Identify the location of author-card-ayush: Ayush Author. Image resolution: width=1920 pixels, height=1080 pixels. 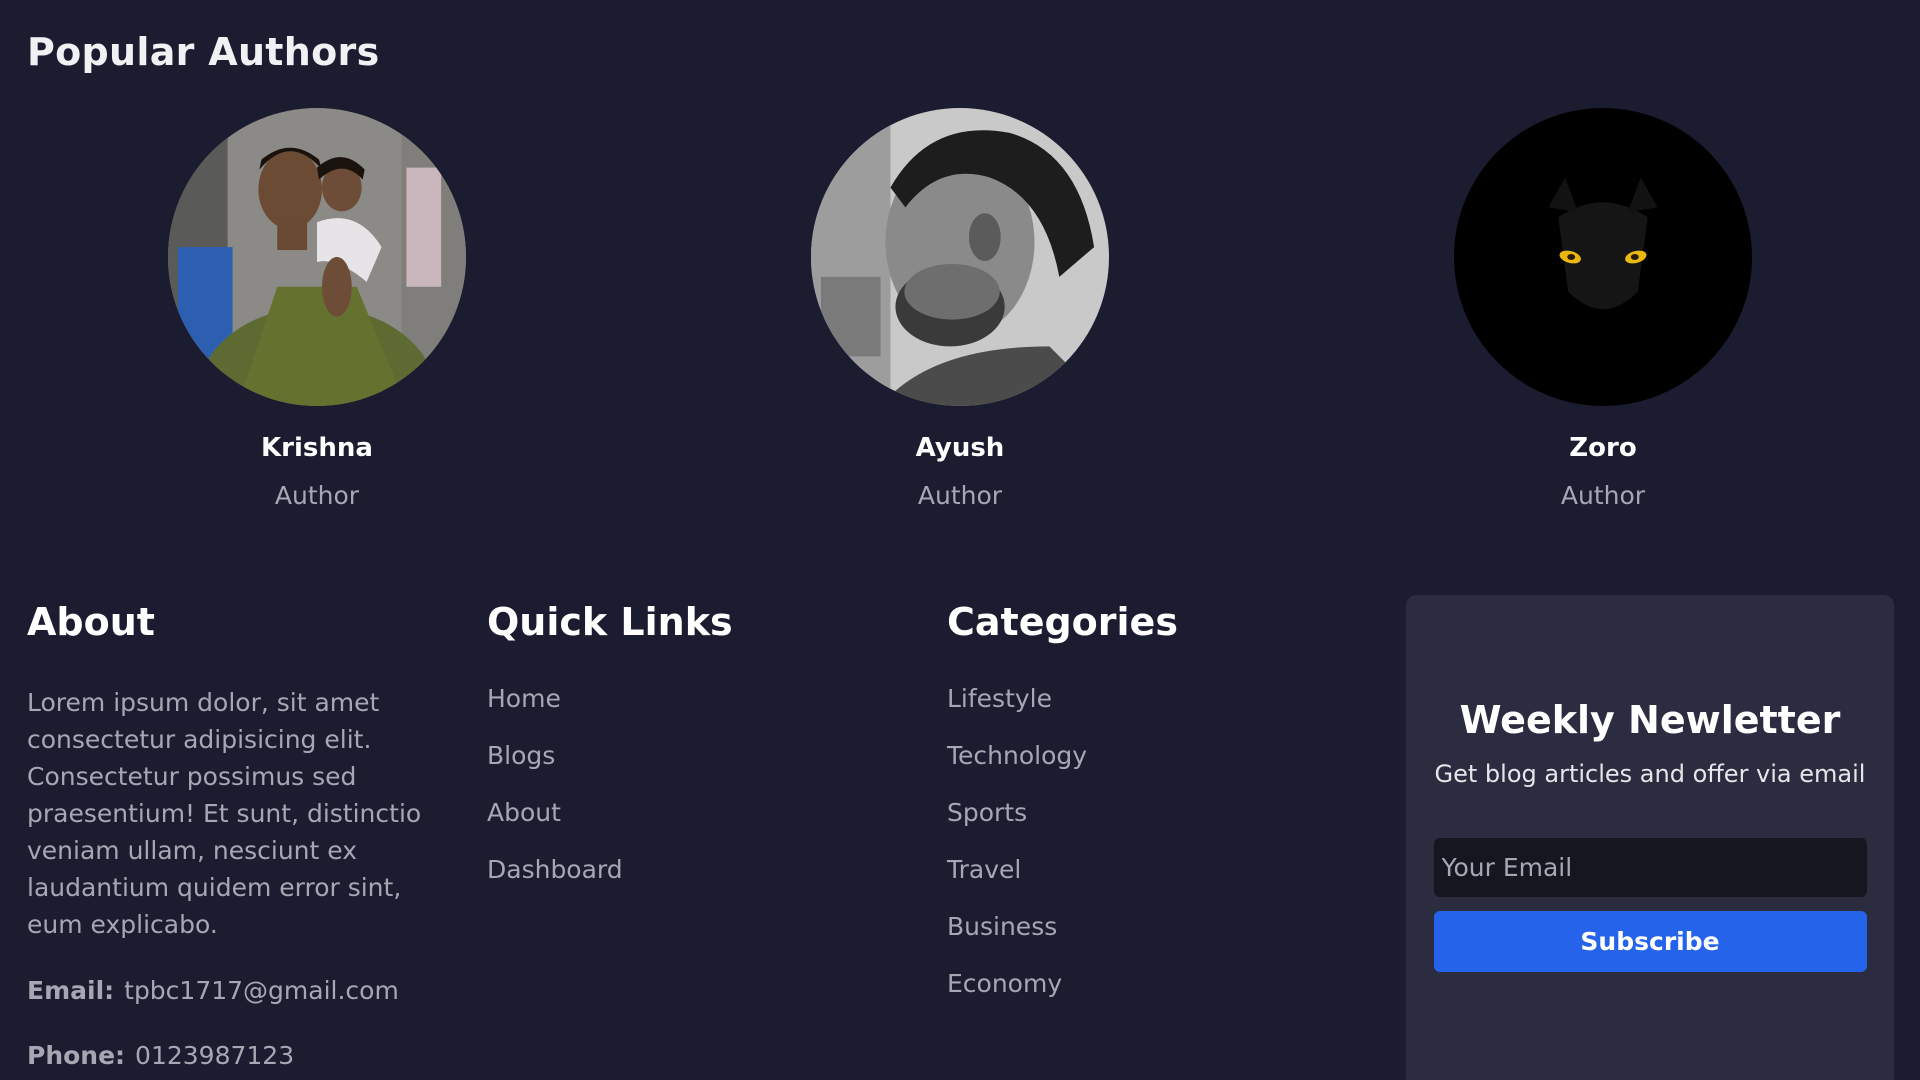
(960, 309).